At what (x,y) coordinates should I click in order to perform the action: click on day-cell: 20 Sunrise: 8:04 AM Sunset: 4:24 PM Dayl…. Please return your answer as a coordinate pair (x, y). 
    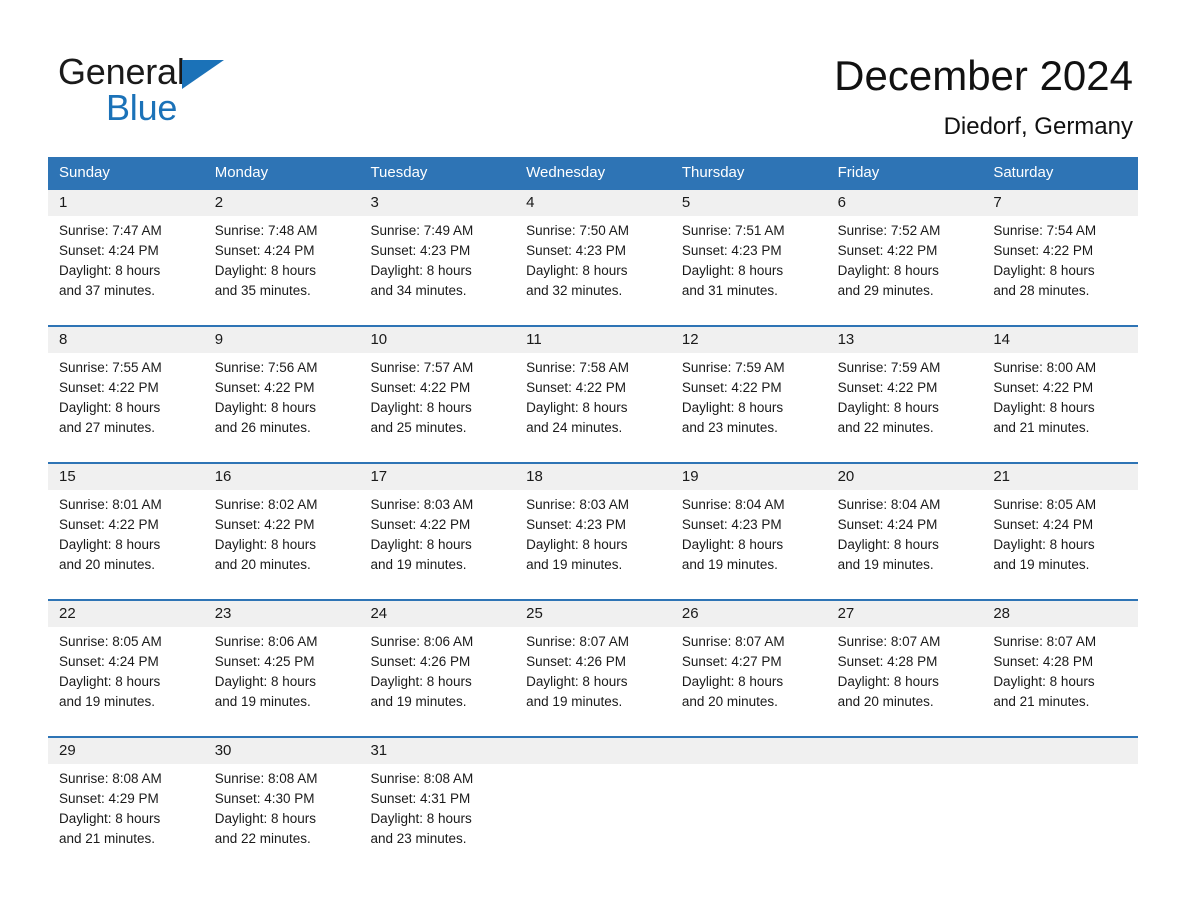
    Looking at the image, I should click on (904, 523).